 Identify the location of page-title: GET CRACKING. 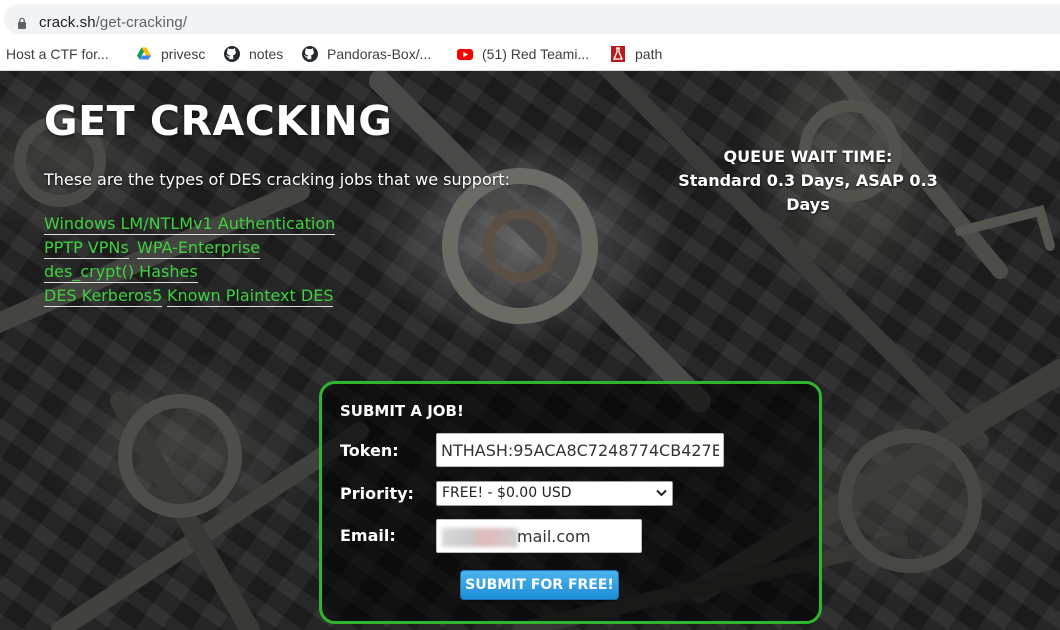
(218, 121).